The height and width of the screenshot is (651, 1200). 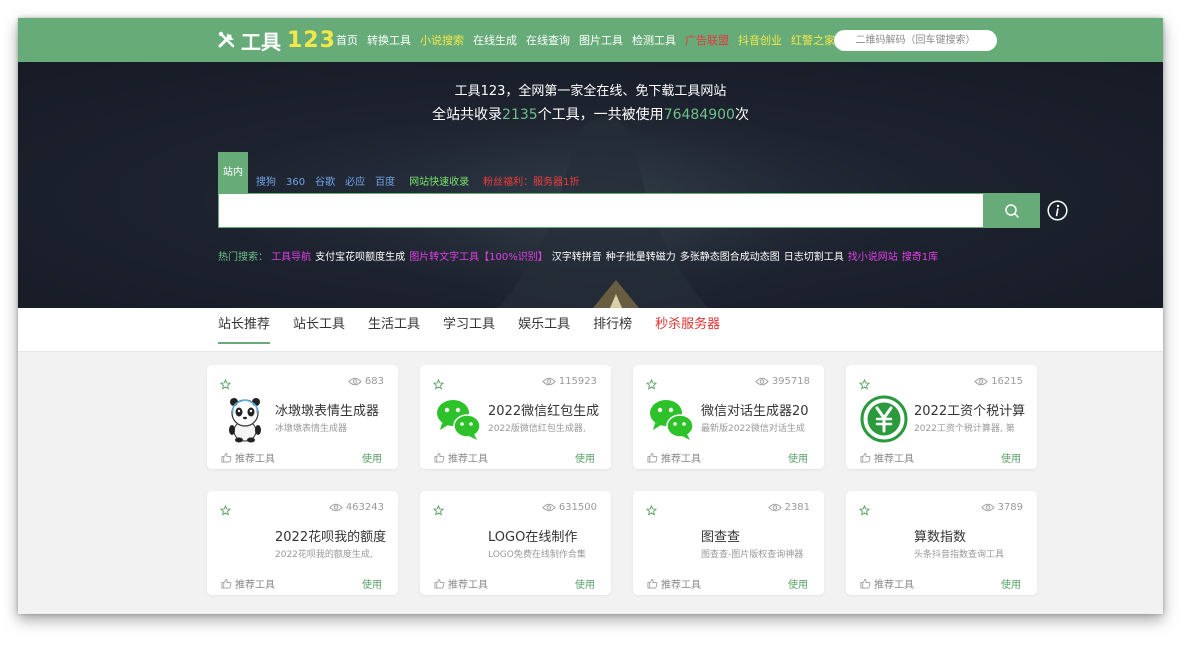 I want to click on tool-title: 微信对话生成器20, so click(x=757, y=409).